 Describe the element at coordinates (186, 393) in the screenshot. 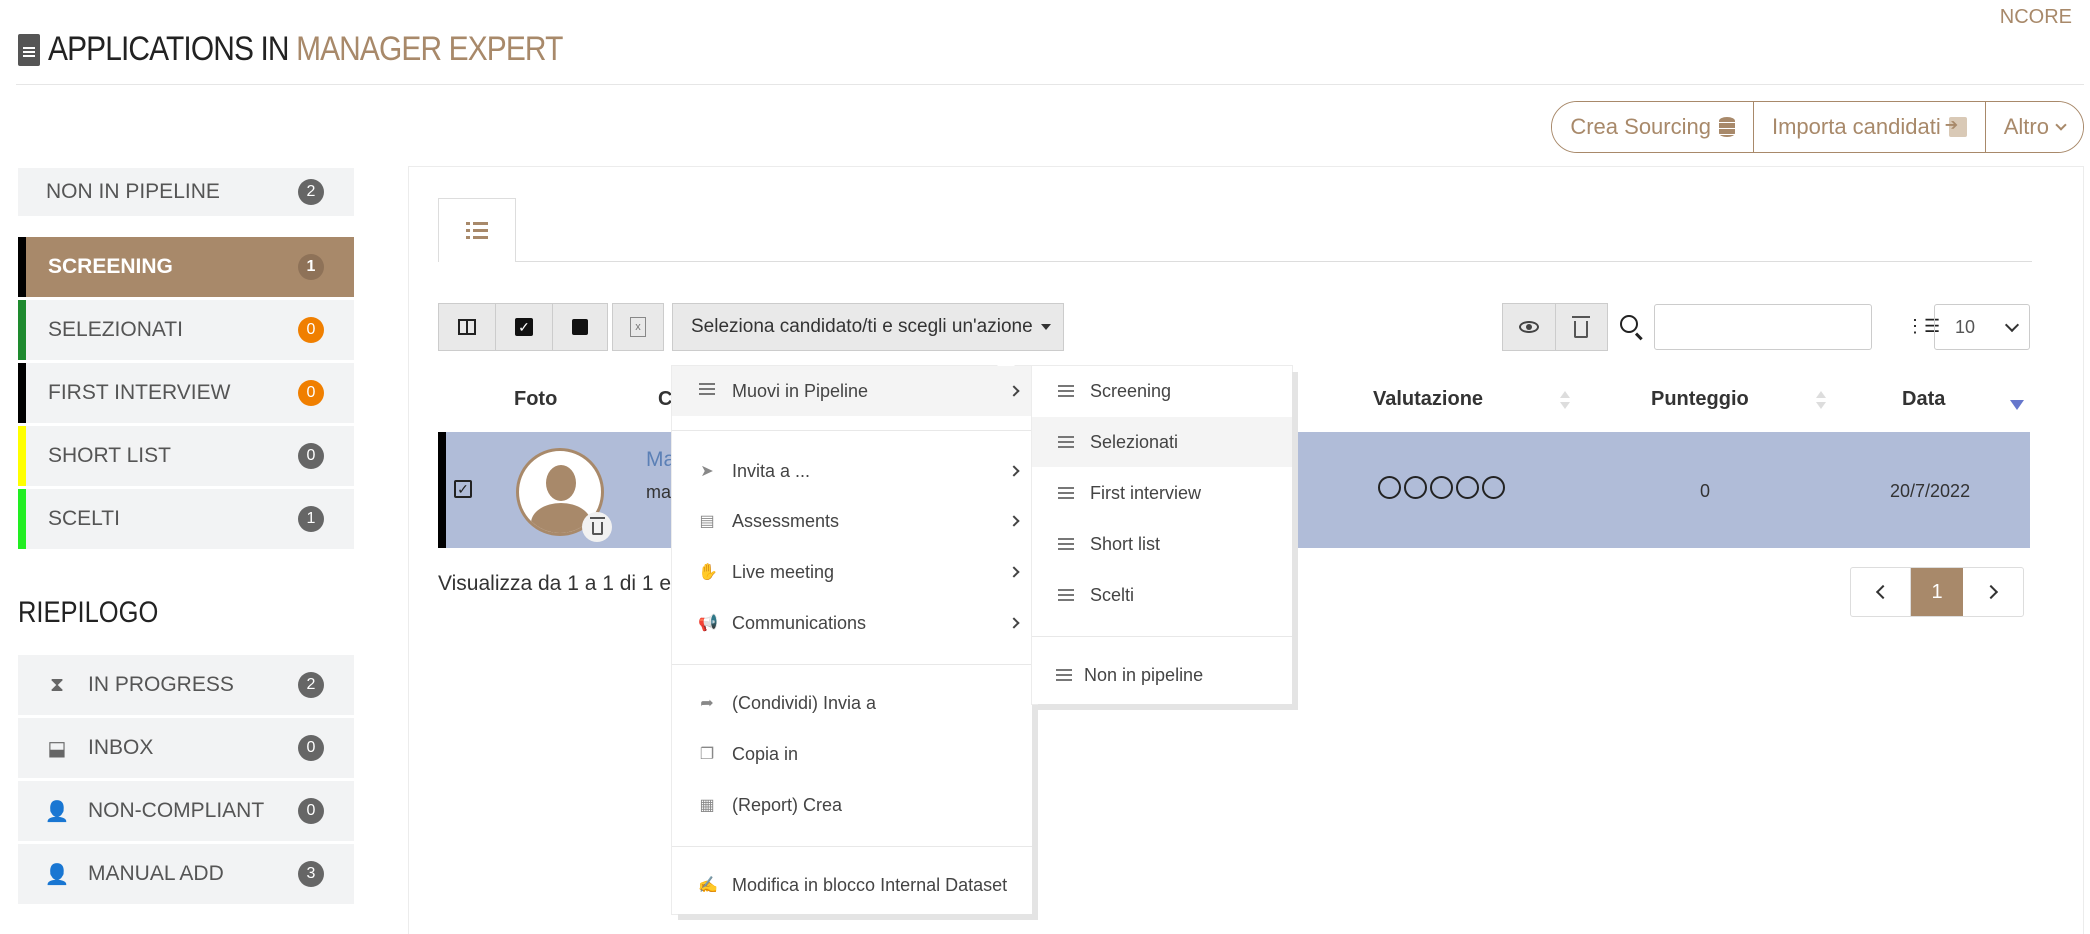

I see `sidebar-stage-first-interview: FIRST INTERVIEW 0` at that location.